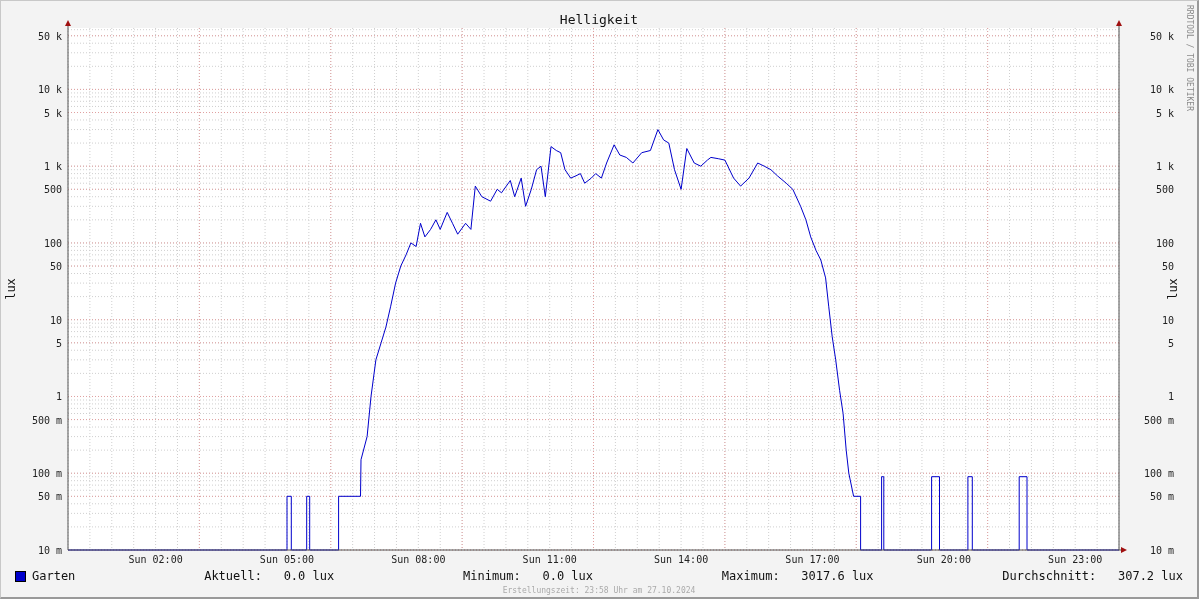 The height and width of the screenshot is (600, 1200). What do you see at coordinates (54, 576) in the screenshot?
I see `legend-label: Garten` at bounding box center [54, 576].